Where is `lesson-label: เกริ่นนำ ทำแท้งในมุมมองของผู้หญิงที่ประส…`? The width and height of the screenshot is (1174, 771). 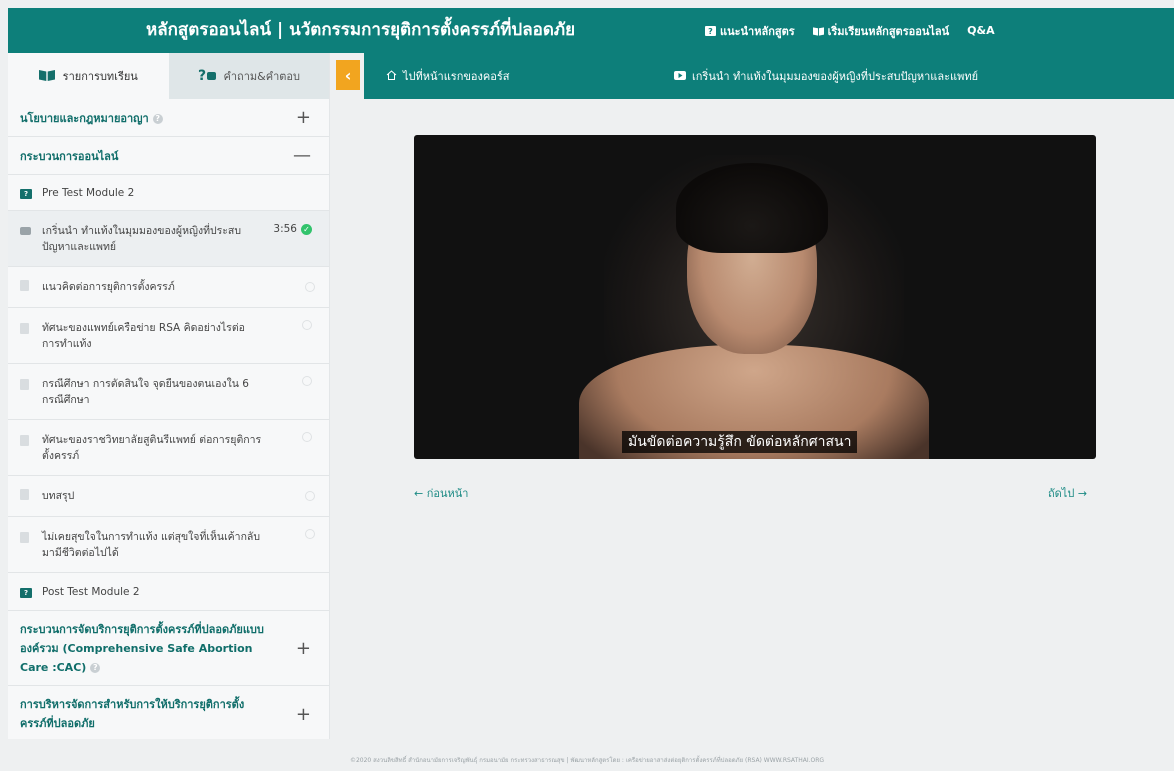
lesson-label: เกริ่นนำ ทำแท้งในมุมมองของผู้หญิงที่ประส… is located at coordinates (142, 239).